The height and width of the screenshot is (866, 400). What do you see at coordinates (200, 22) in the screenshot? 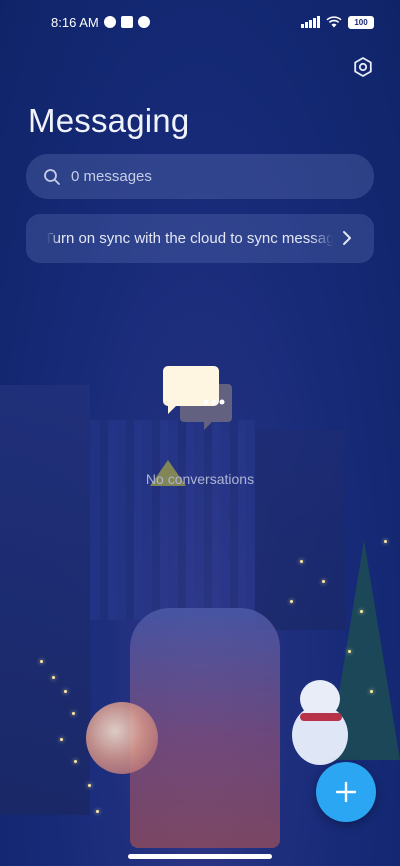
I see `status-bar: 8:16 AM 100` at bounding box center [200, 22].